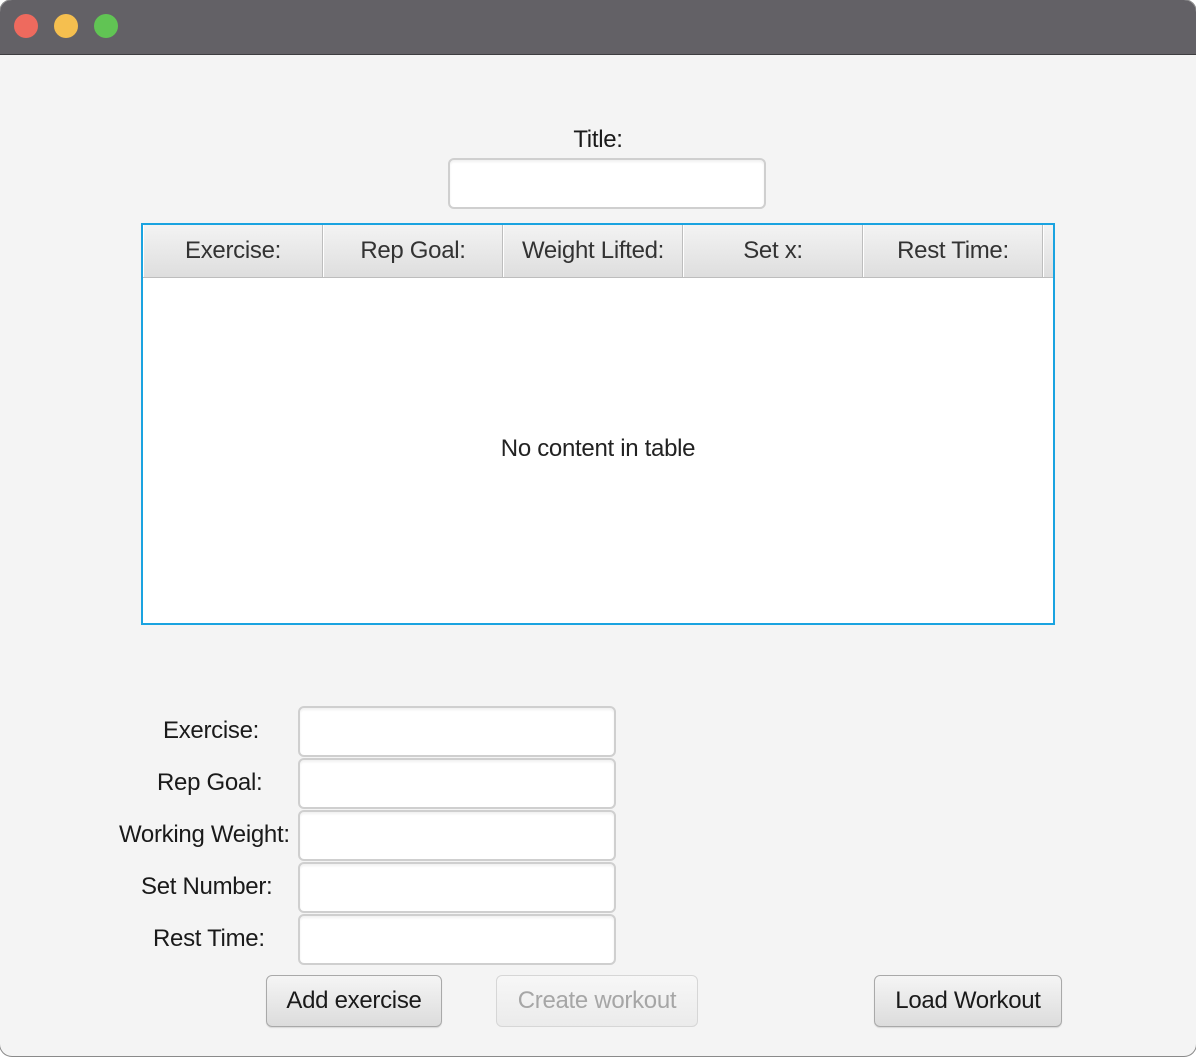  I want to click on column-header-rest-time: Rest Time:, so click(953, 251).